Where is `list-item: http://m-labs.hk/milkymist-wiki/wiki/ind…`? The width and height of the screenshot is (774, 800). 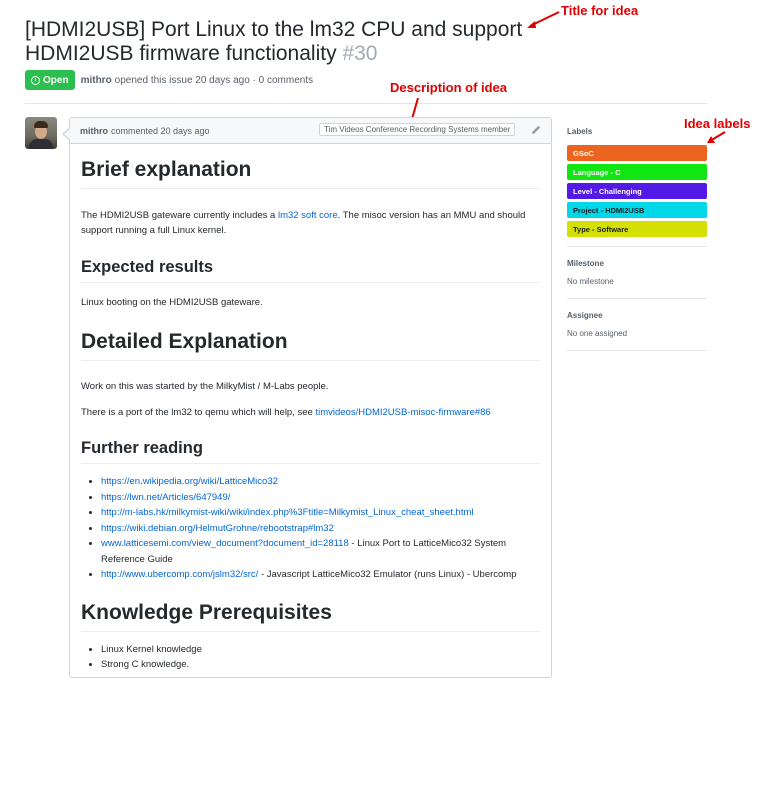 list-item: http://m-labs.hk/milkymist-wiki/wiki/ind… is located at coordinates (320, 513).